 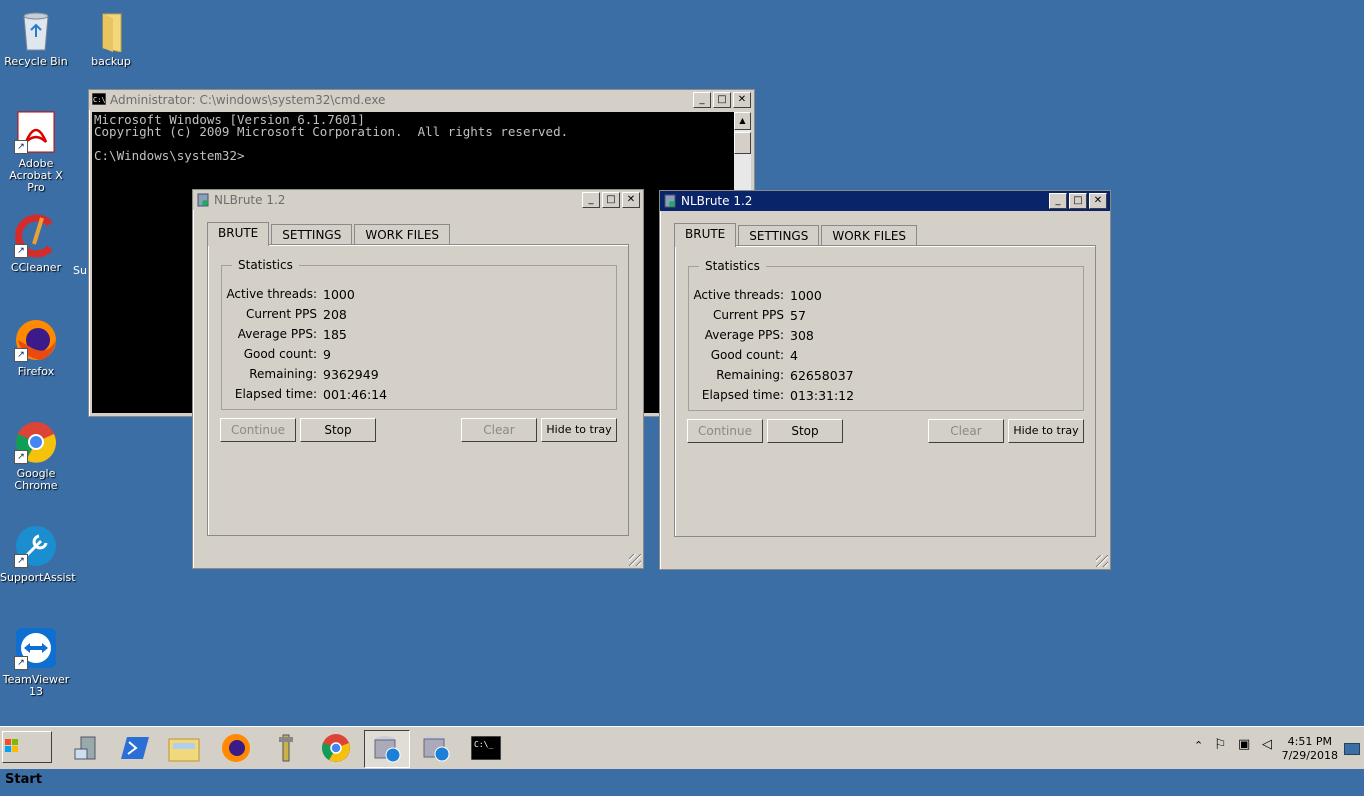 I want to click on windows-logo-icon, so click(x=11, y=745).